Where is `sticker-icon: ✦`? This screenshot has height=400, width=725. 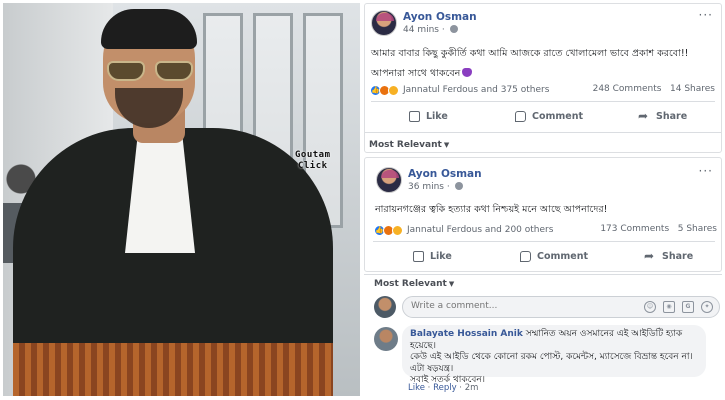 sticker-icon: ✦ is located at coordinates (707, 307).